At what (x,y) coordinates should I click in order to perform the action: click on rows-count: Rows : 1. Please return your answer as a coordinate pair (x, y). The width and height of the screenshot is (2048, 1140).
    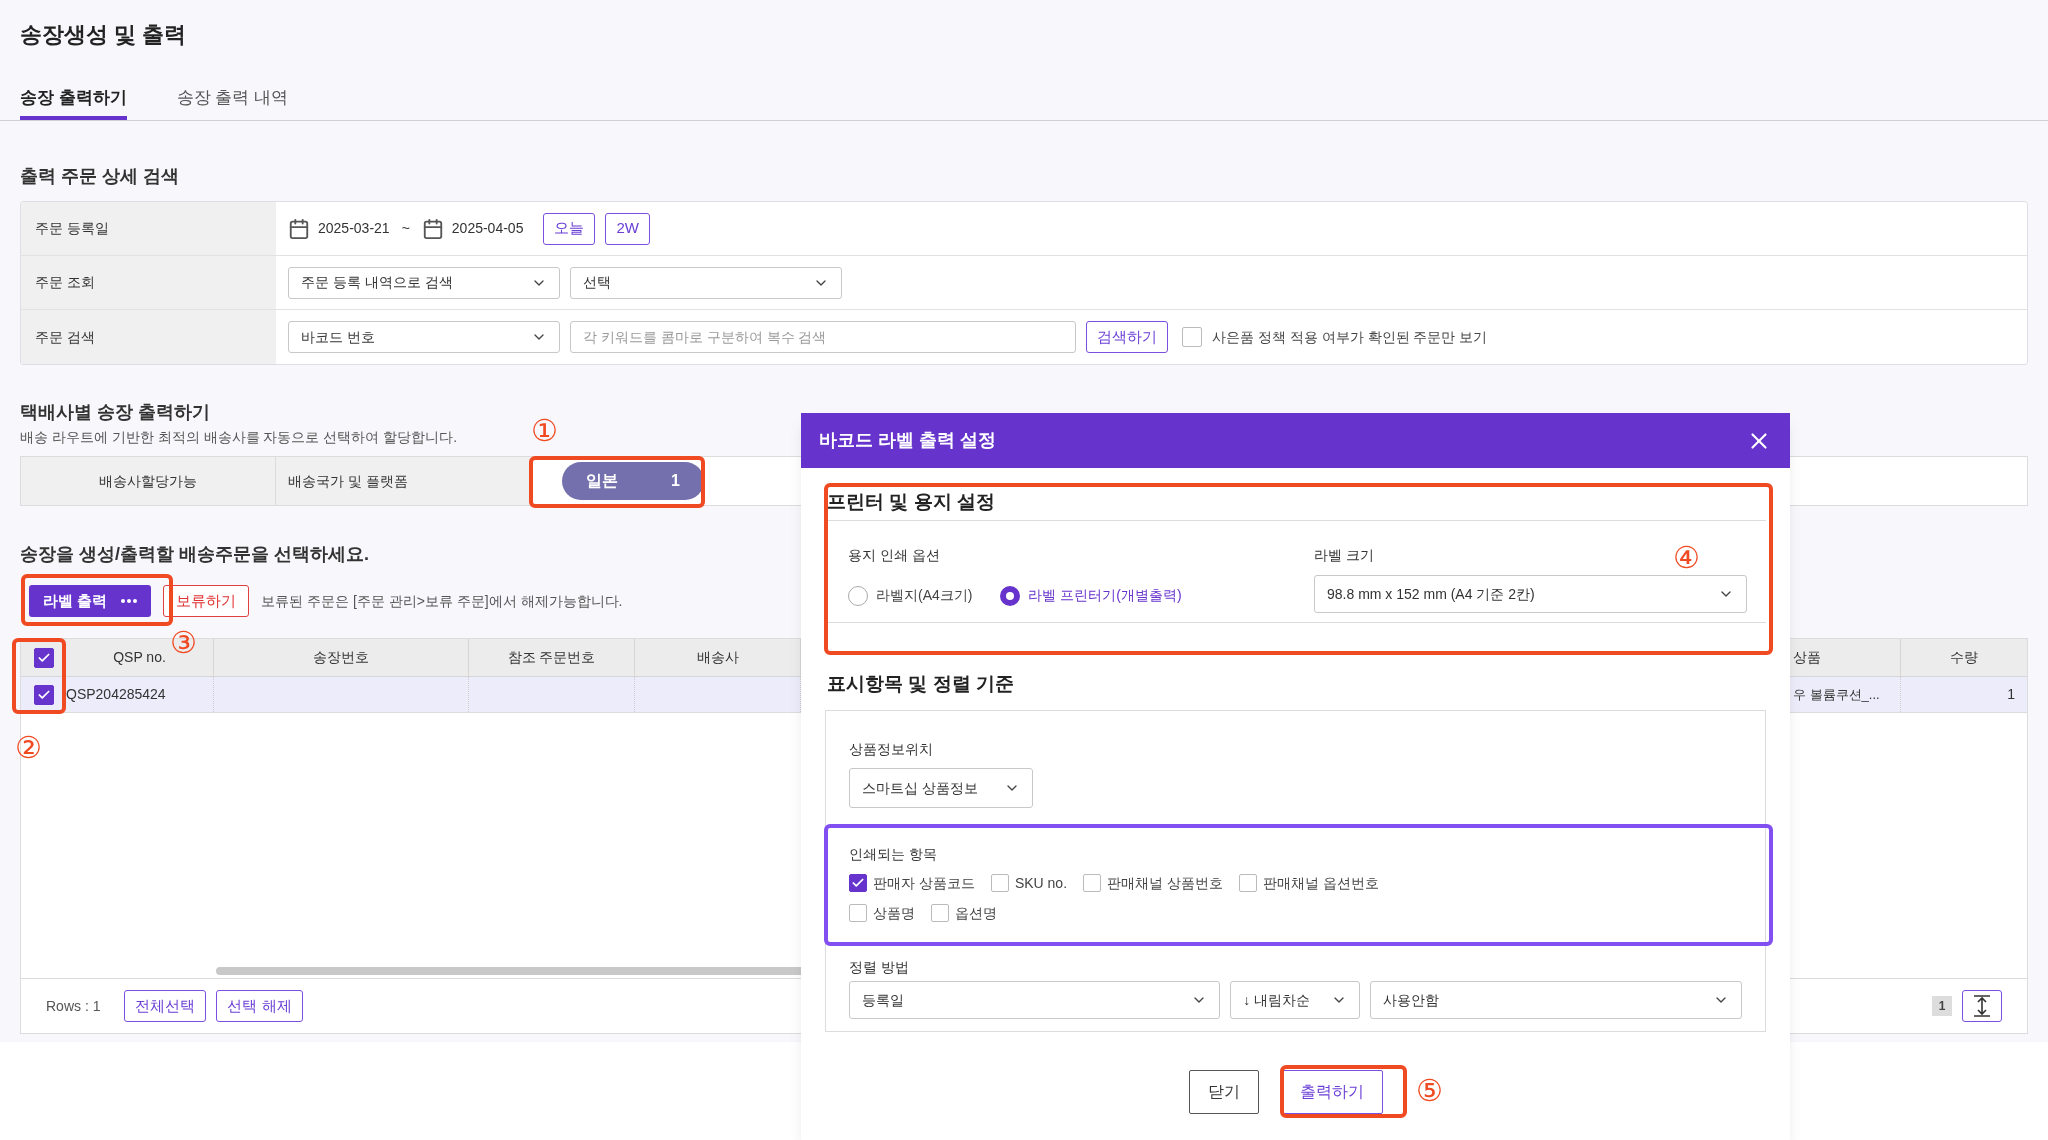
    Looking at the image, I should click on (73, 1006).